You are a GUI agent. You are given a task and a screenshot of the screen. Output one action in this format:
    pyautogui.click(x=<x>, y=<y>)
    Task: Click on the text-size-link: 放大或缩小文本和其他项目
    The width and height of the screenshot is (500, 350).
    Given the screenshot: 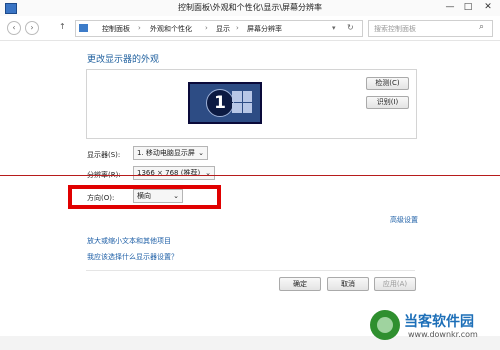 What is the action you would take?
    pyautogui.click(x=129, y=241)
    